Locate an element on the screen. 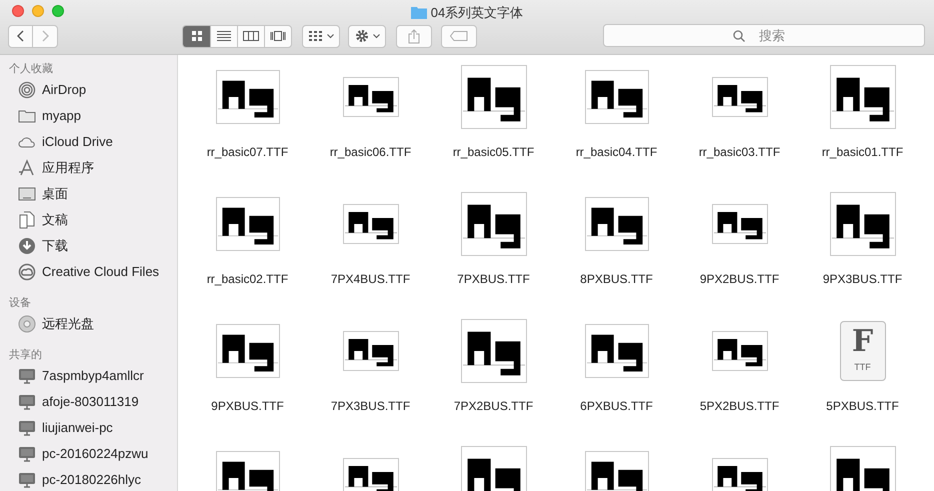 The image size is (934, 491). file-name: 7PX2BUS.TTF is located at coordinates (494, 406).